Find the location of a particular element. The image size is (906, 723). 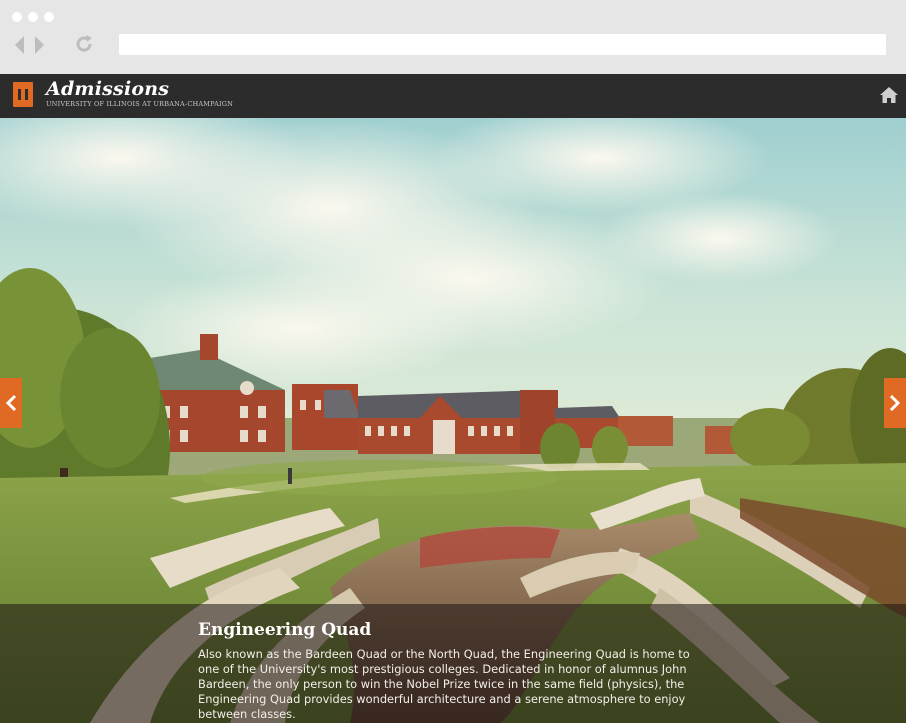

reload-icon is located at coordinates (84, 44).